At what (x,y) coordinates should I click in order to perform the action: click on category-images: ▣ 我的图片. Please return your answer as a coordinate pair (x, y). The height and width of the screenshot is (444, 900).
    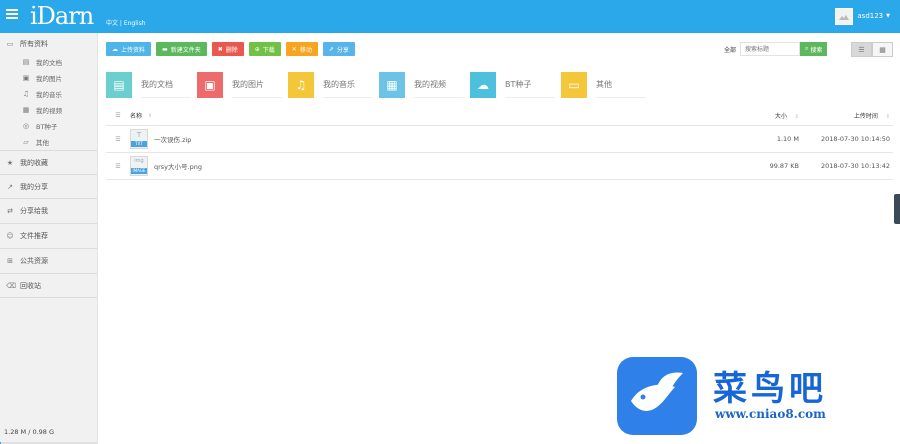
    Looking at the image, I should click on (242, 85).